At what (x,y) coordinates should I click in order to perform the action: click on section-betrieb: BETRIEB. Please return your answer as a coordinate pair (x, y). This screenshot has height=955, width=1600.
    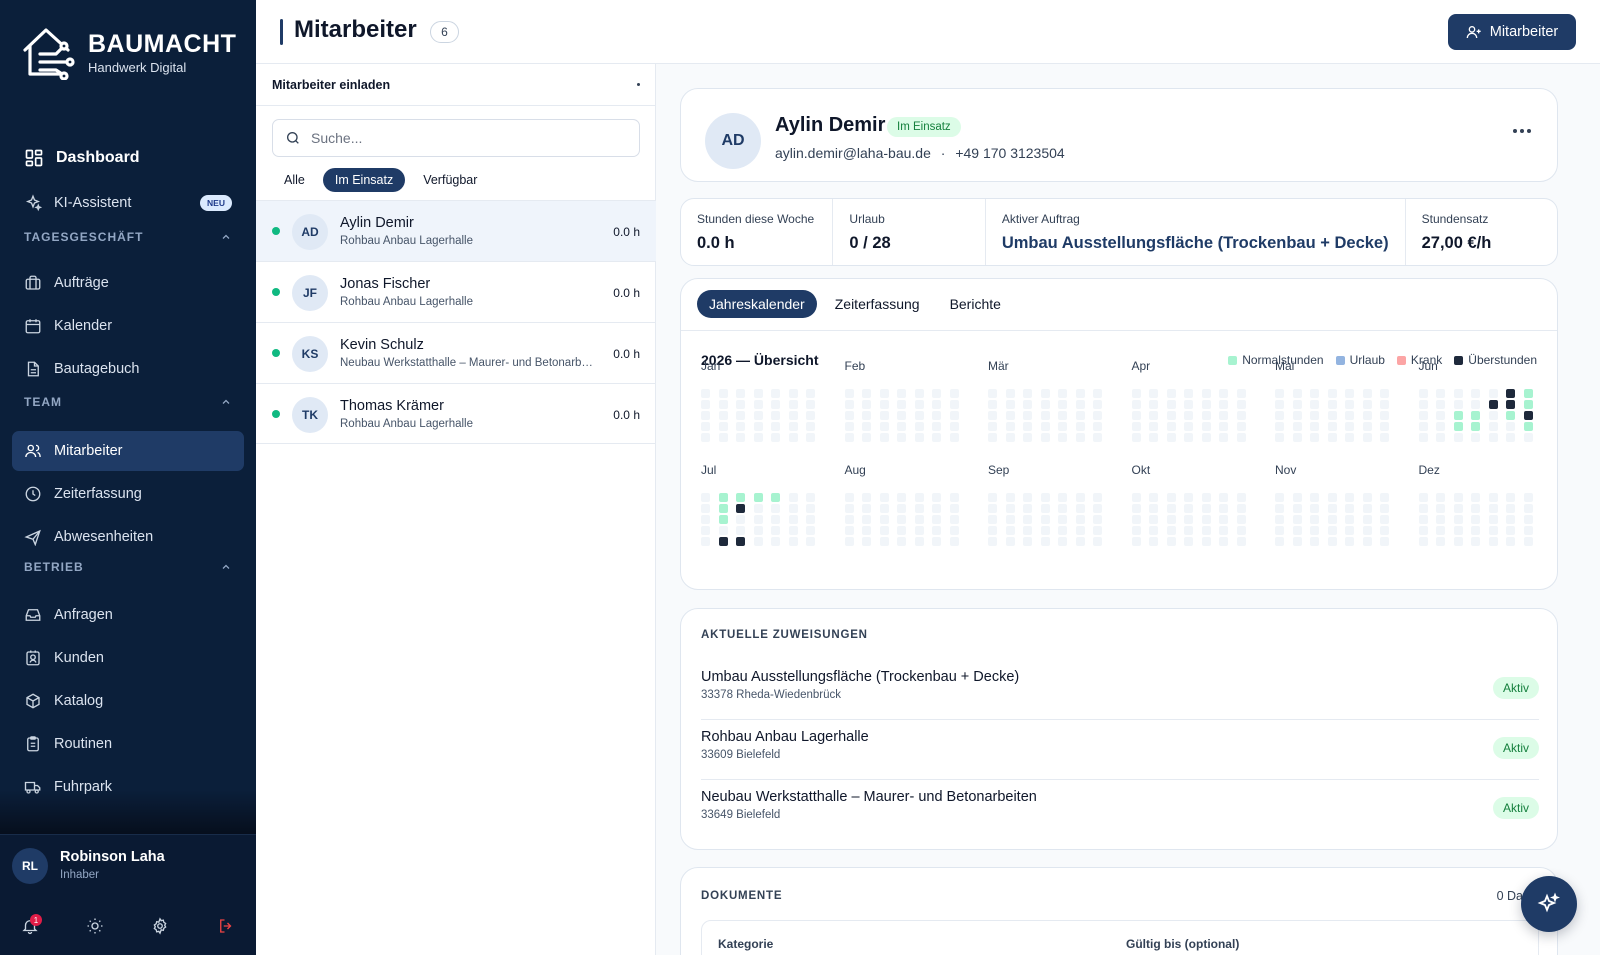
    Looking at the image, I should click on (128, 567).